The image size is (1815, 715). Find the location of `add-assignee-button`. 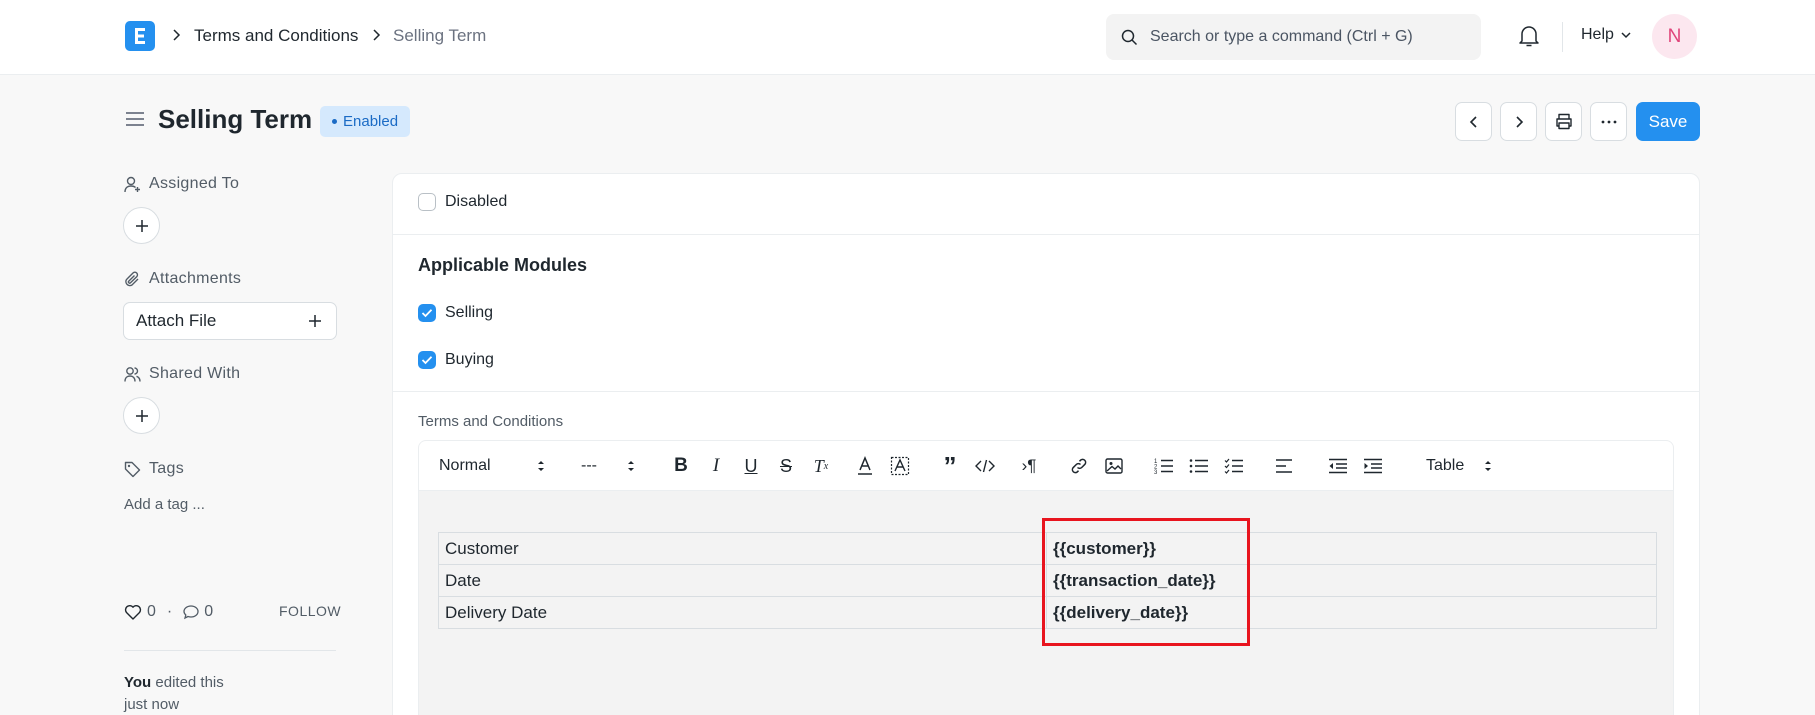

add-assignee-button is located at coordinates (141, 225).